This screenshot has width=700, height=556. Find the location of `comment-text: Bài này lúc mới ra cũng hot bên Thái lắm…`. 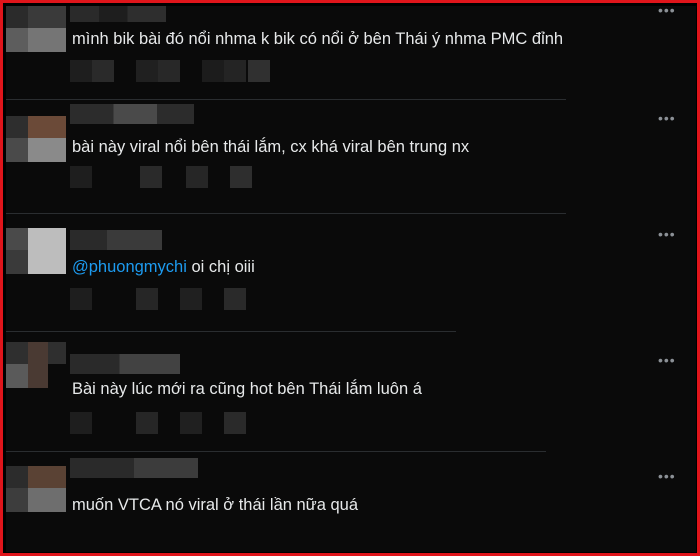

comment-text: Bài này lúc mới ra cũng hot bên Thái lắm… is located at coordinates (247, 389).